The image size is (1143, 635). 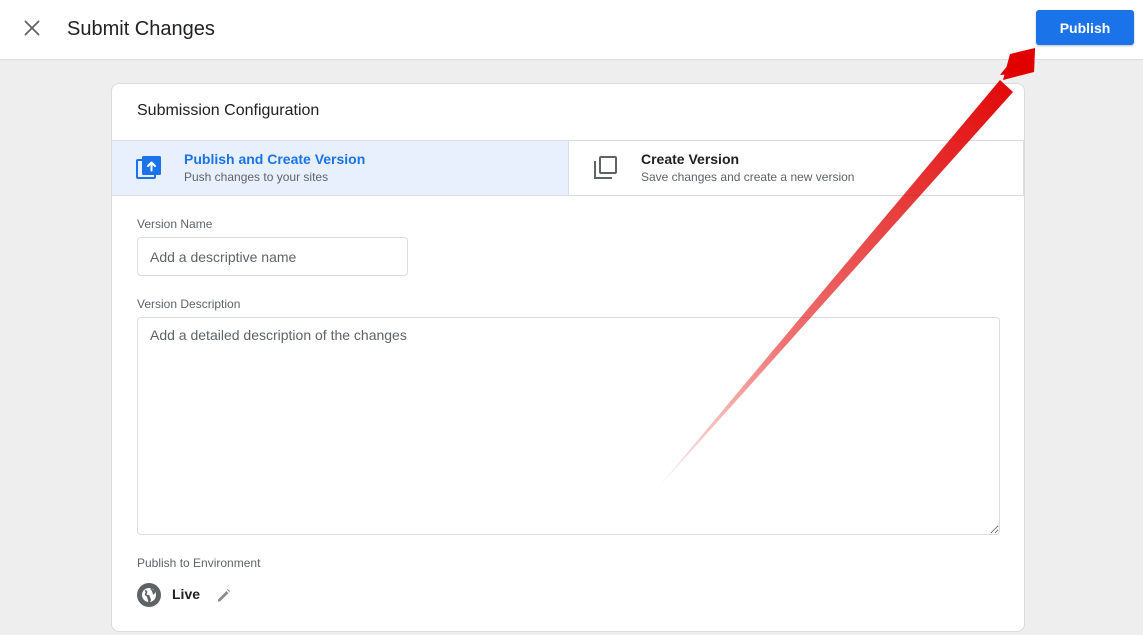 What do you see at coordinates (272, 256) in the screenshot?
I see `version-name-input` at bounding box center [272, 256].